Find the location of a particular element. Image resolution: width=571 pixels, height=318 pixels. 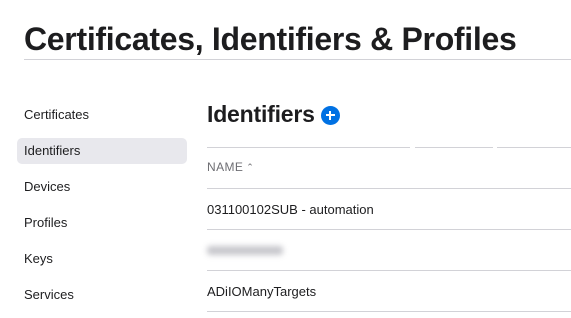

sidebar-item-services: Services is located at coordinates (102, 295).